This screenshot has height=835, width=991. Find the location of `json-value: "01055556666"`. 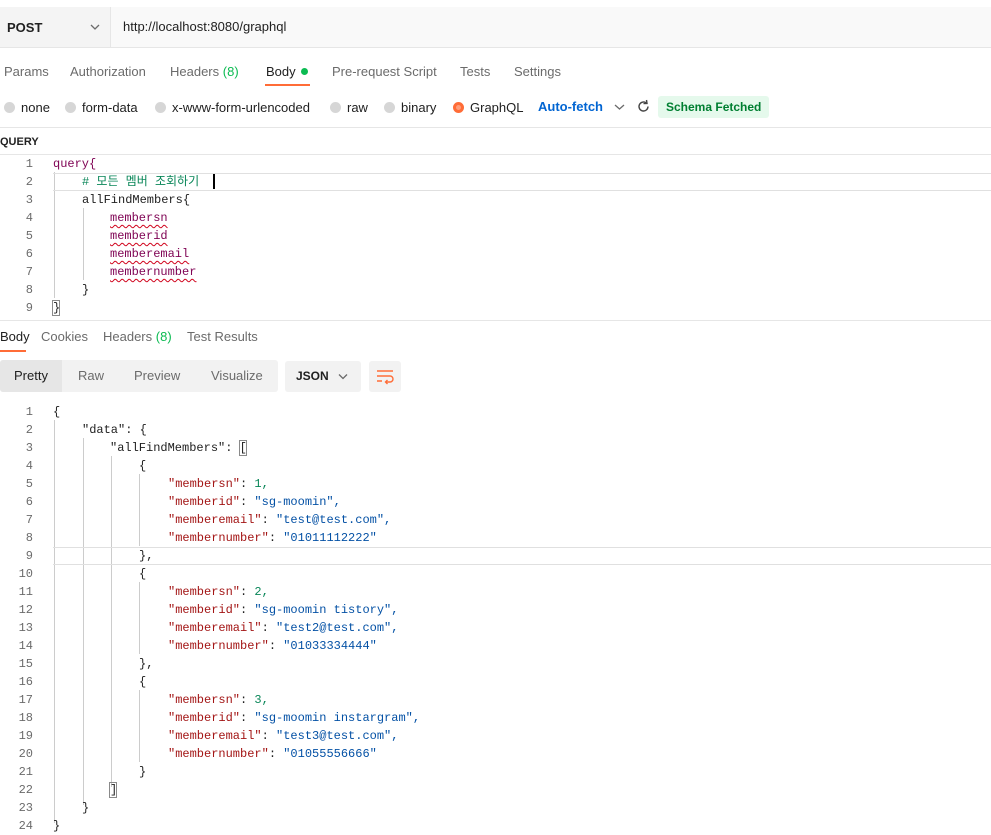

json-value: "01055556666" is located at coordinates (330, 754).